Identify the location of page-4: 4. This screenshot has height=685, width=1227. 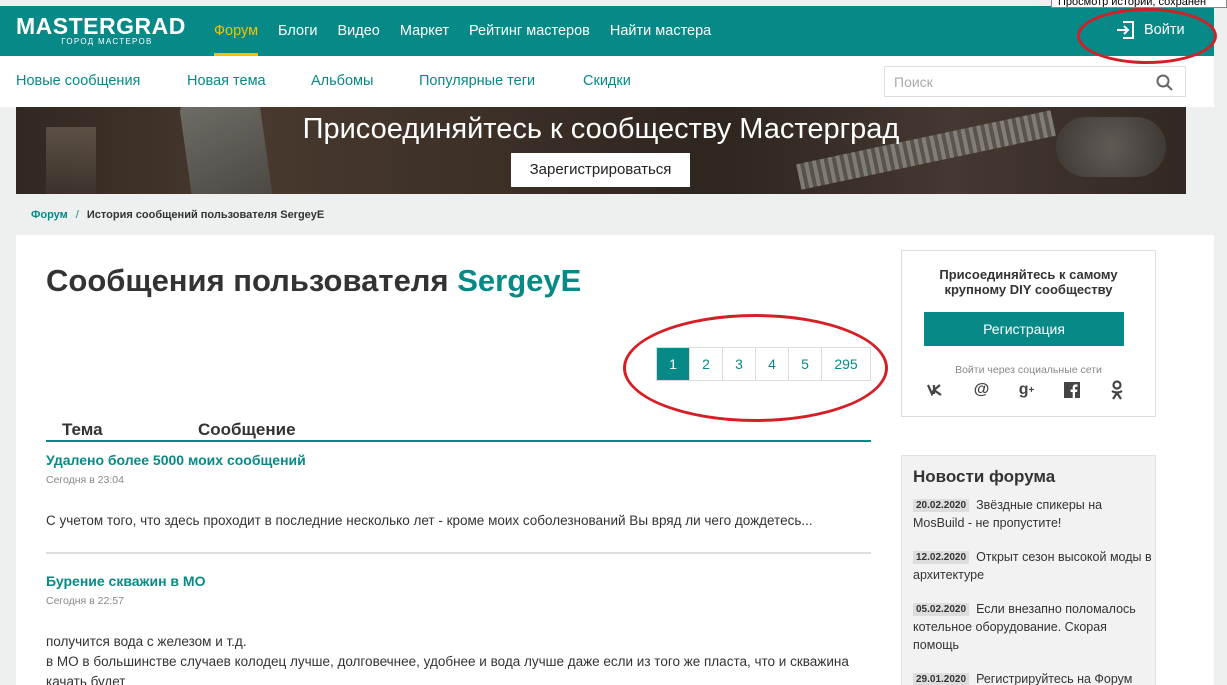
(772, 364).